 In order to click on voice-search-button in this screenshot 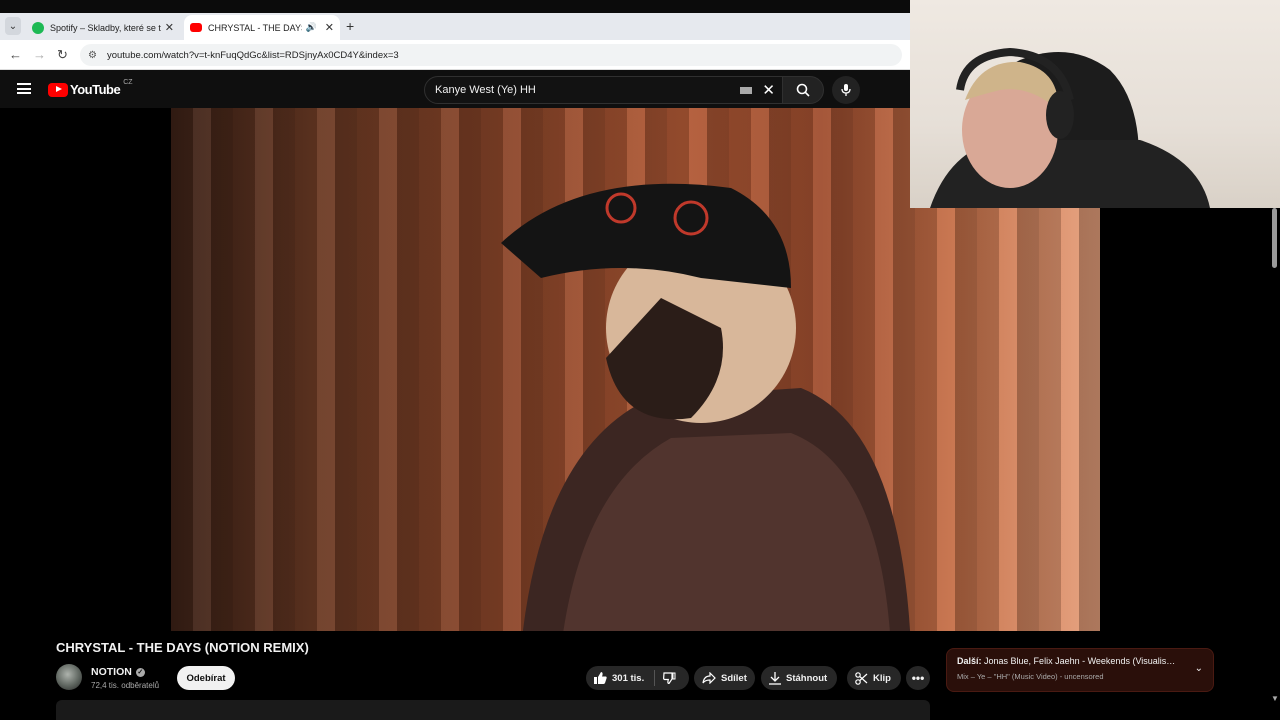, I will do `click(846, 90)`.